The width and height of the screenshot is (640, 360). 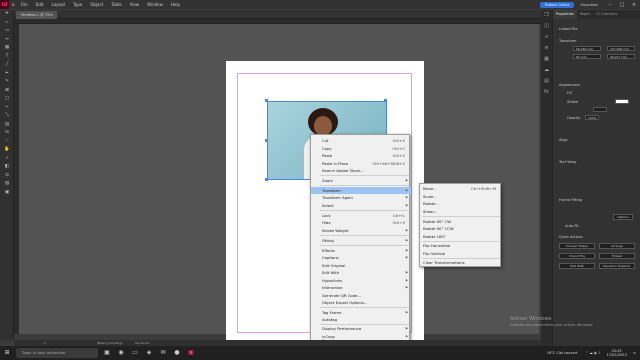 I want to click on menu-edit: Edit, so click(x=40, y=4).